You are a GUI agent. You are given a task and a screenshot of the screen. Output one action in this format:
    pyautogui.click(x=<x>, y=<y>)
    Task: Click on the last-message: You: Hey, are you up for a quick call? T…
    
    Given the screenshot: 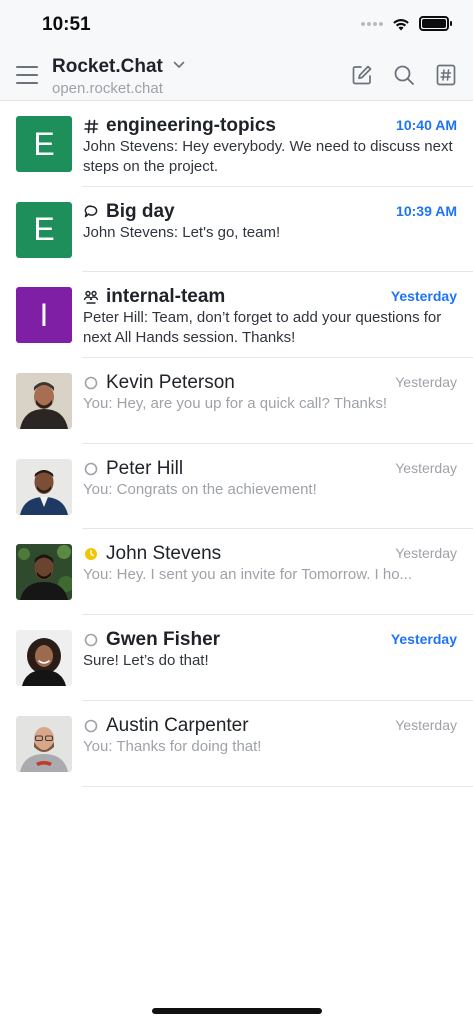 What is the action you would take?
    pyautogui.click(x=235, y=404)
    